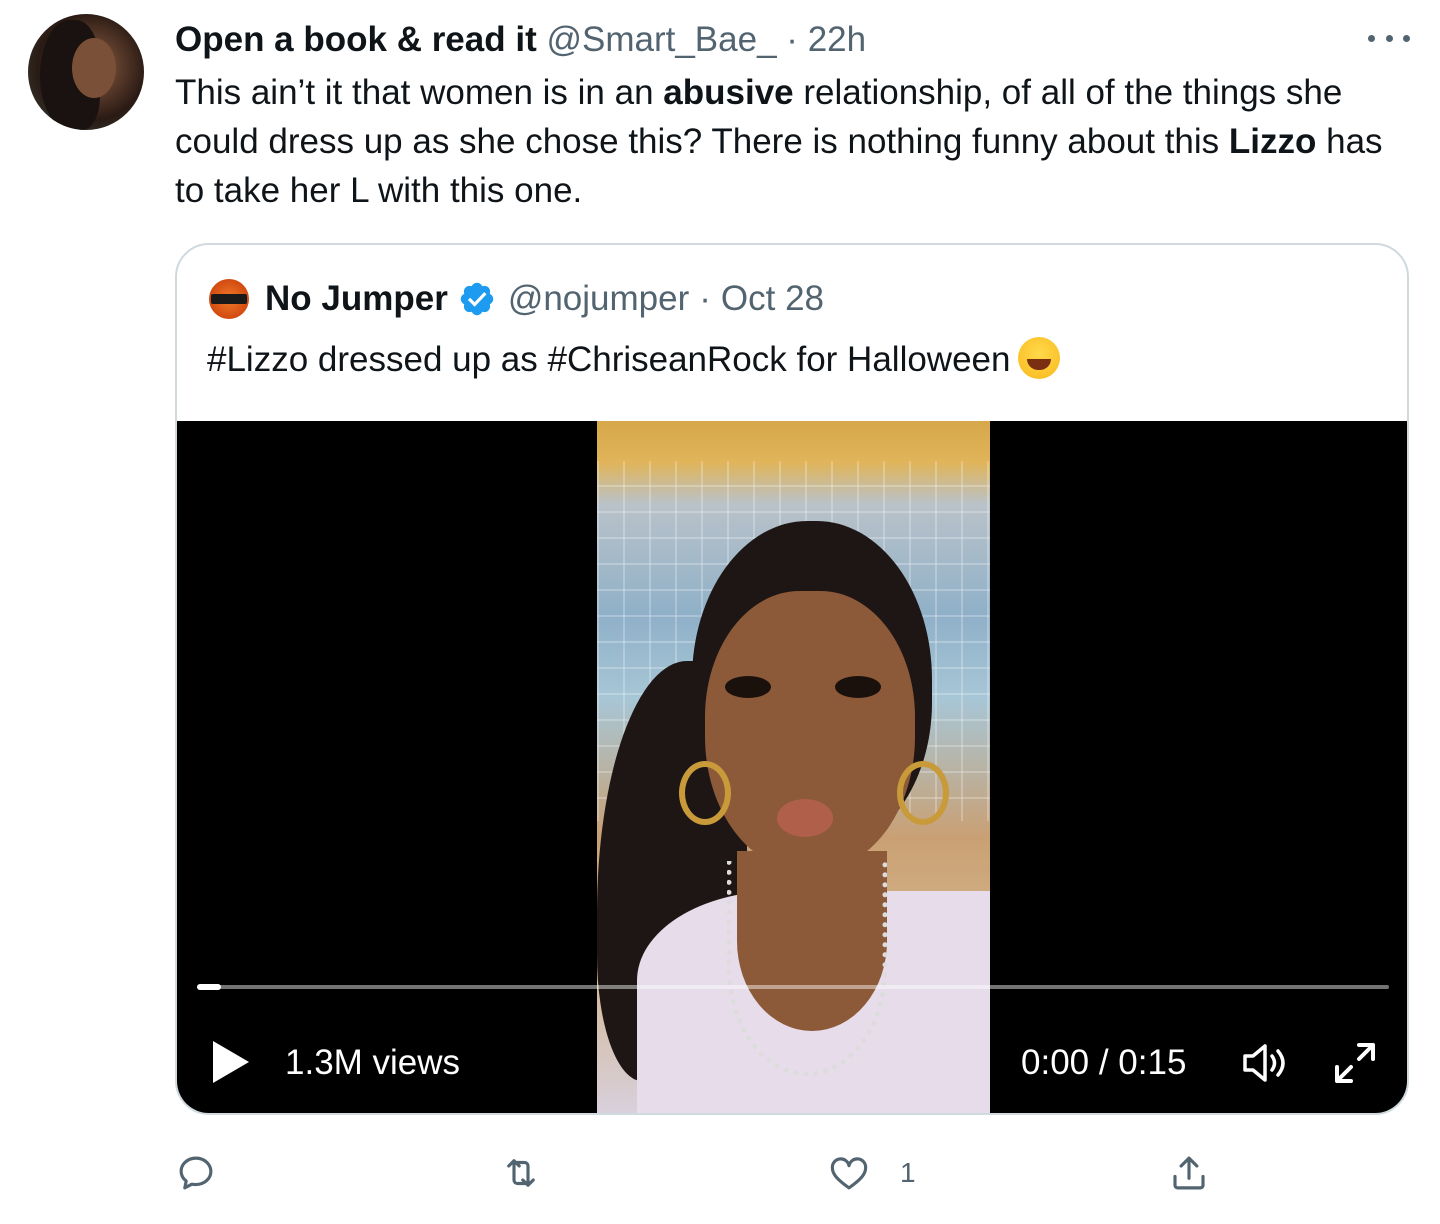 The width and height of the screenshot is (1440, 1224). Describe the element at coordinates (94, 68) in the screenshot. I see `avatar-face` at that location.